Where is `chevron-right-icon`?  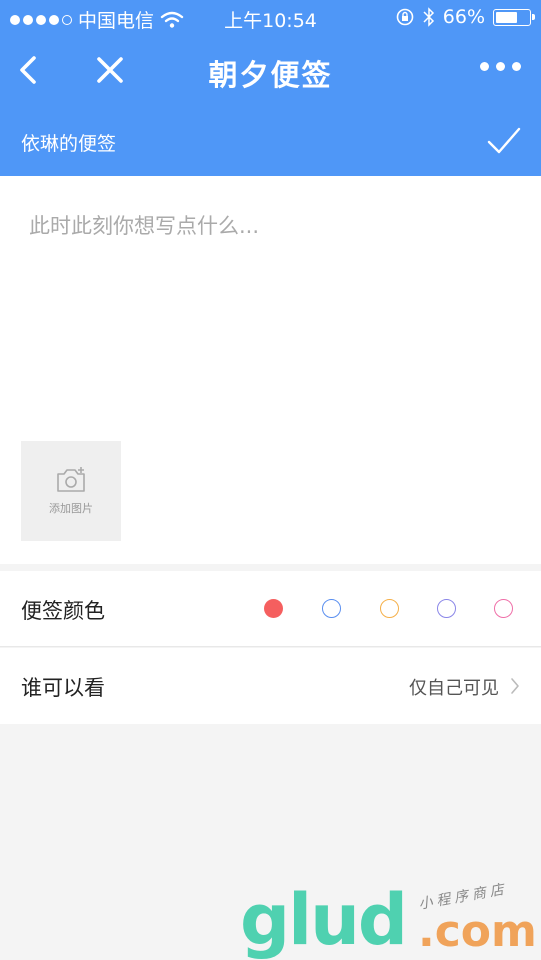 chevron-right-icon is located at coordinates (515, 686).